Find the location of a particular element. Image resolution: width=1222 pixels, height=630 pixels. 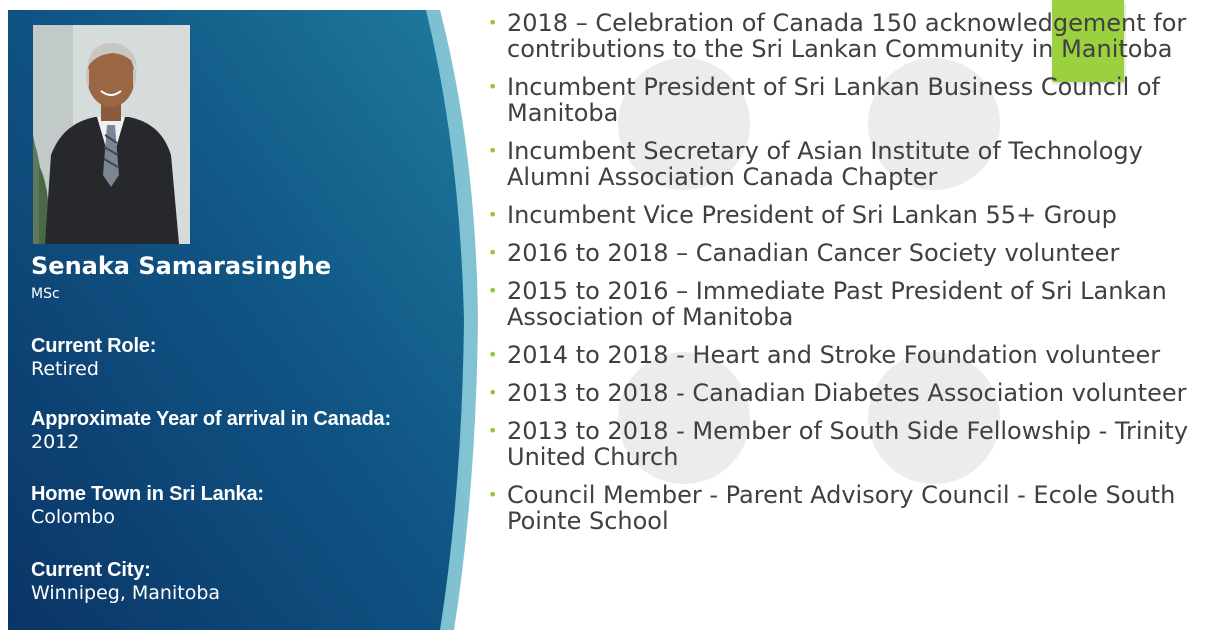

field-label: Home Town in Sri Lanka: is located at coordinates (147, 494).